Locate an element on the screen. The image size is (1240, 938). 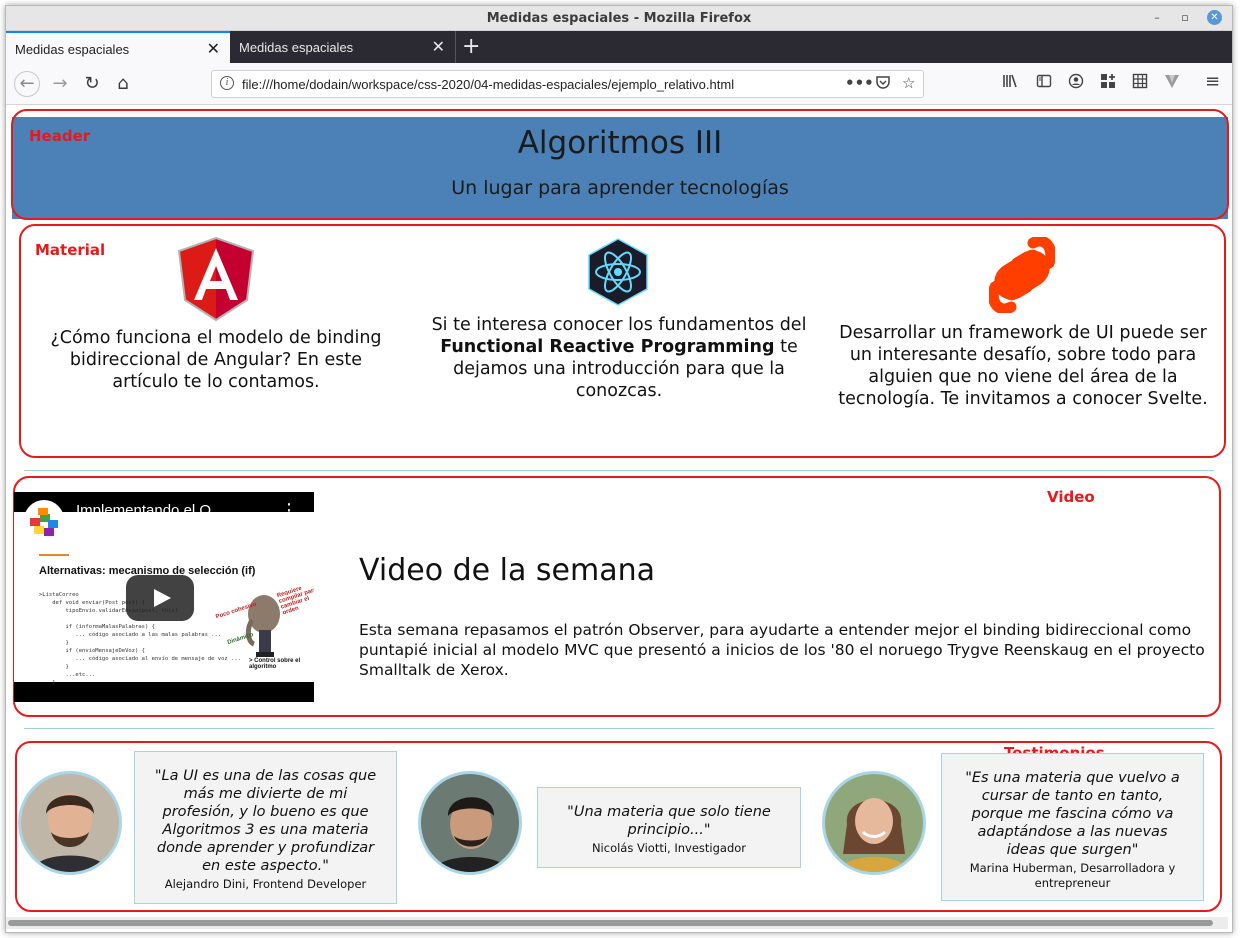
horizontal-scrollbar is located at coordinates (617, 923).